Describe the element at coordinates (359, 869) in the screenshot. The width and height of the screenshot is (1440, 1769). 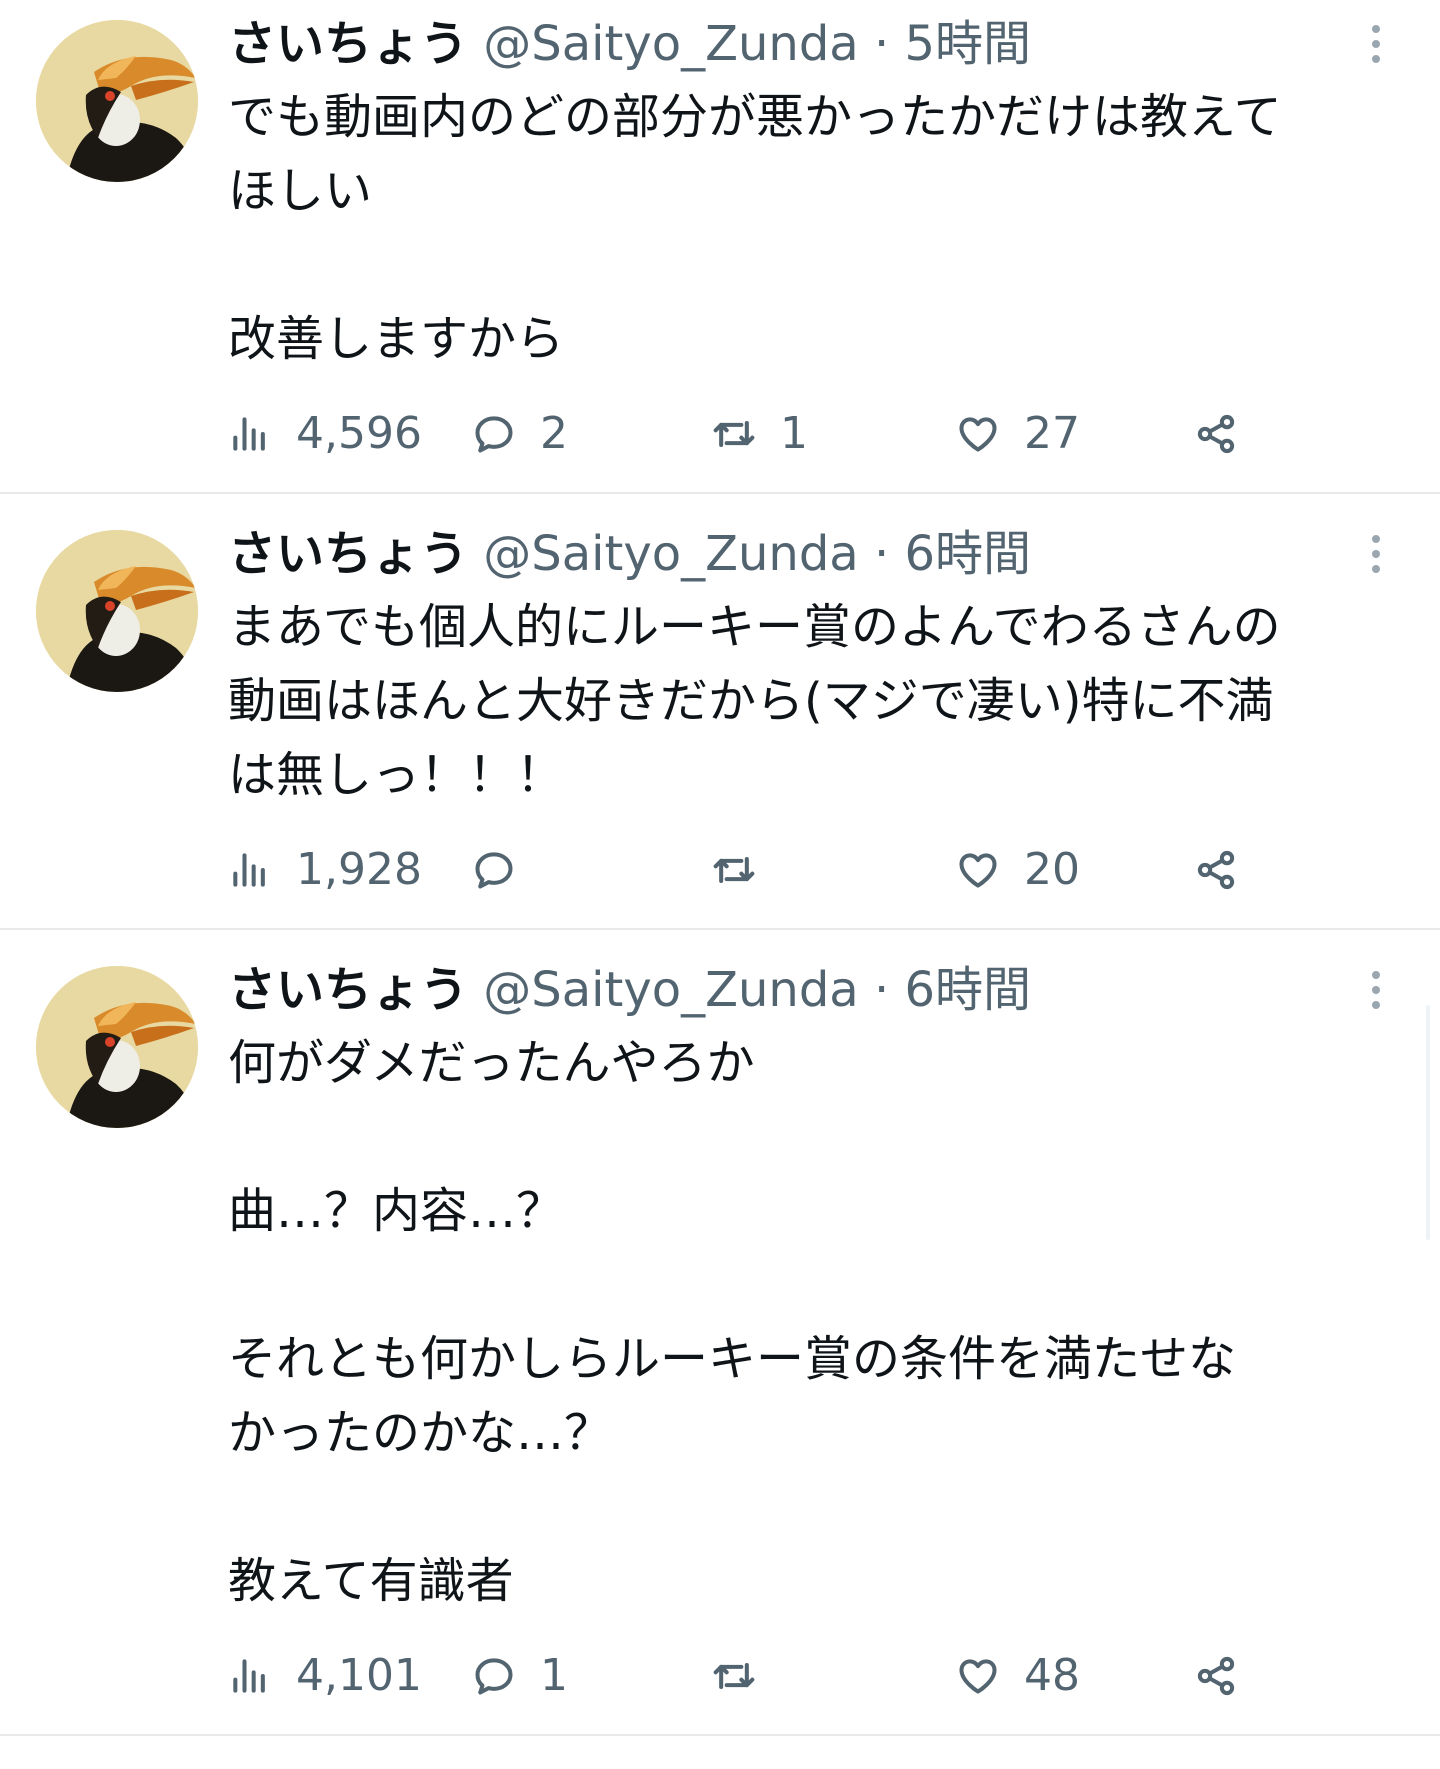
I see `views-count: 1,928` at that location.